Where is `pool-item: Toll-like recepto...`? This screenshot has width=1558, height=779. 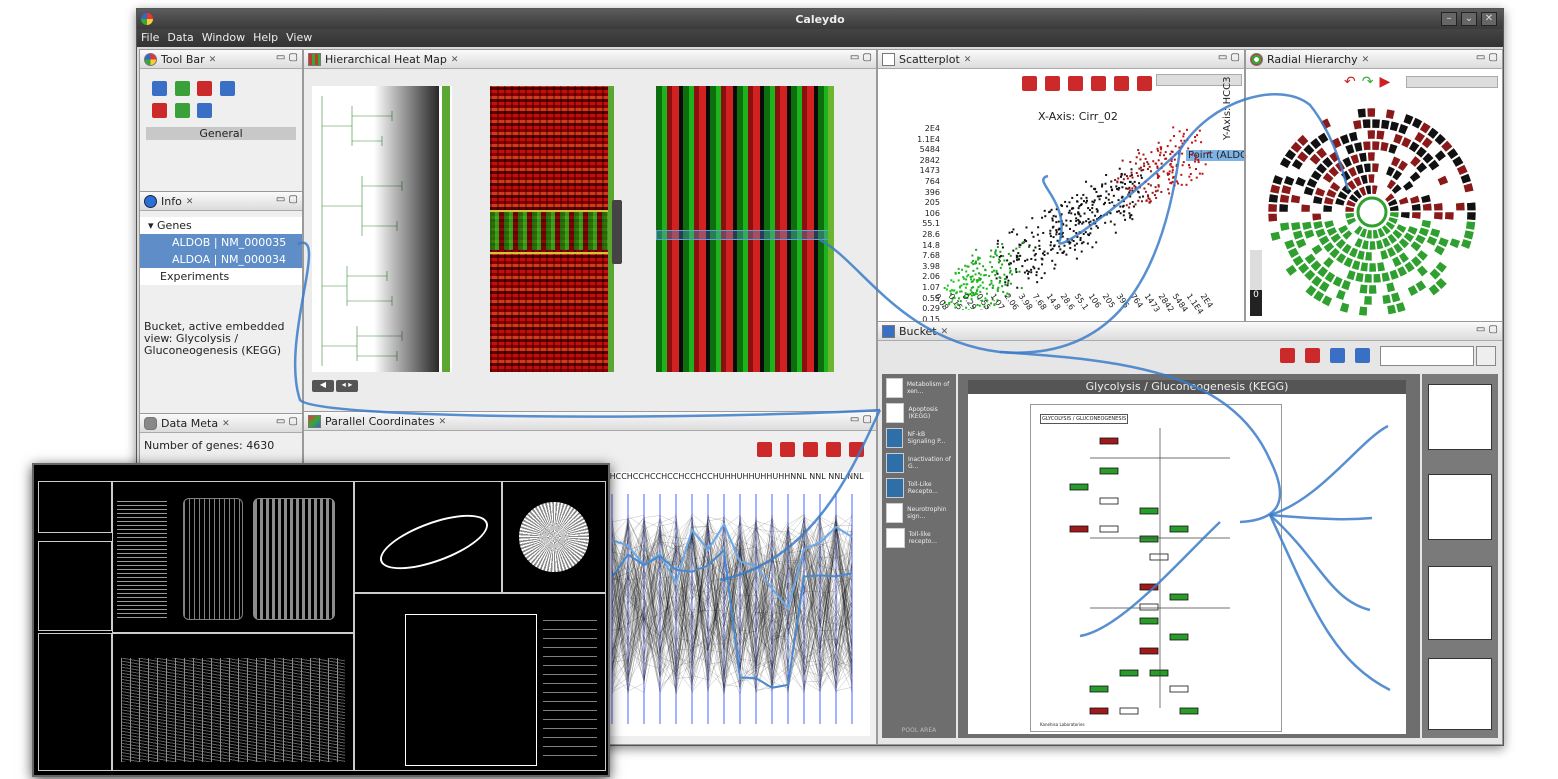
pool-item: Toll-like recepto... is located at coordinates (919, 538).